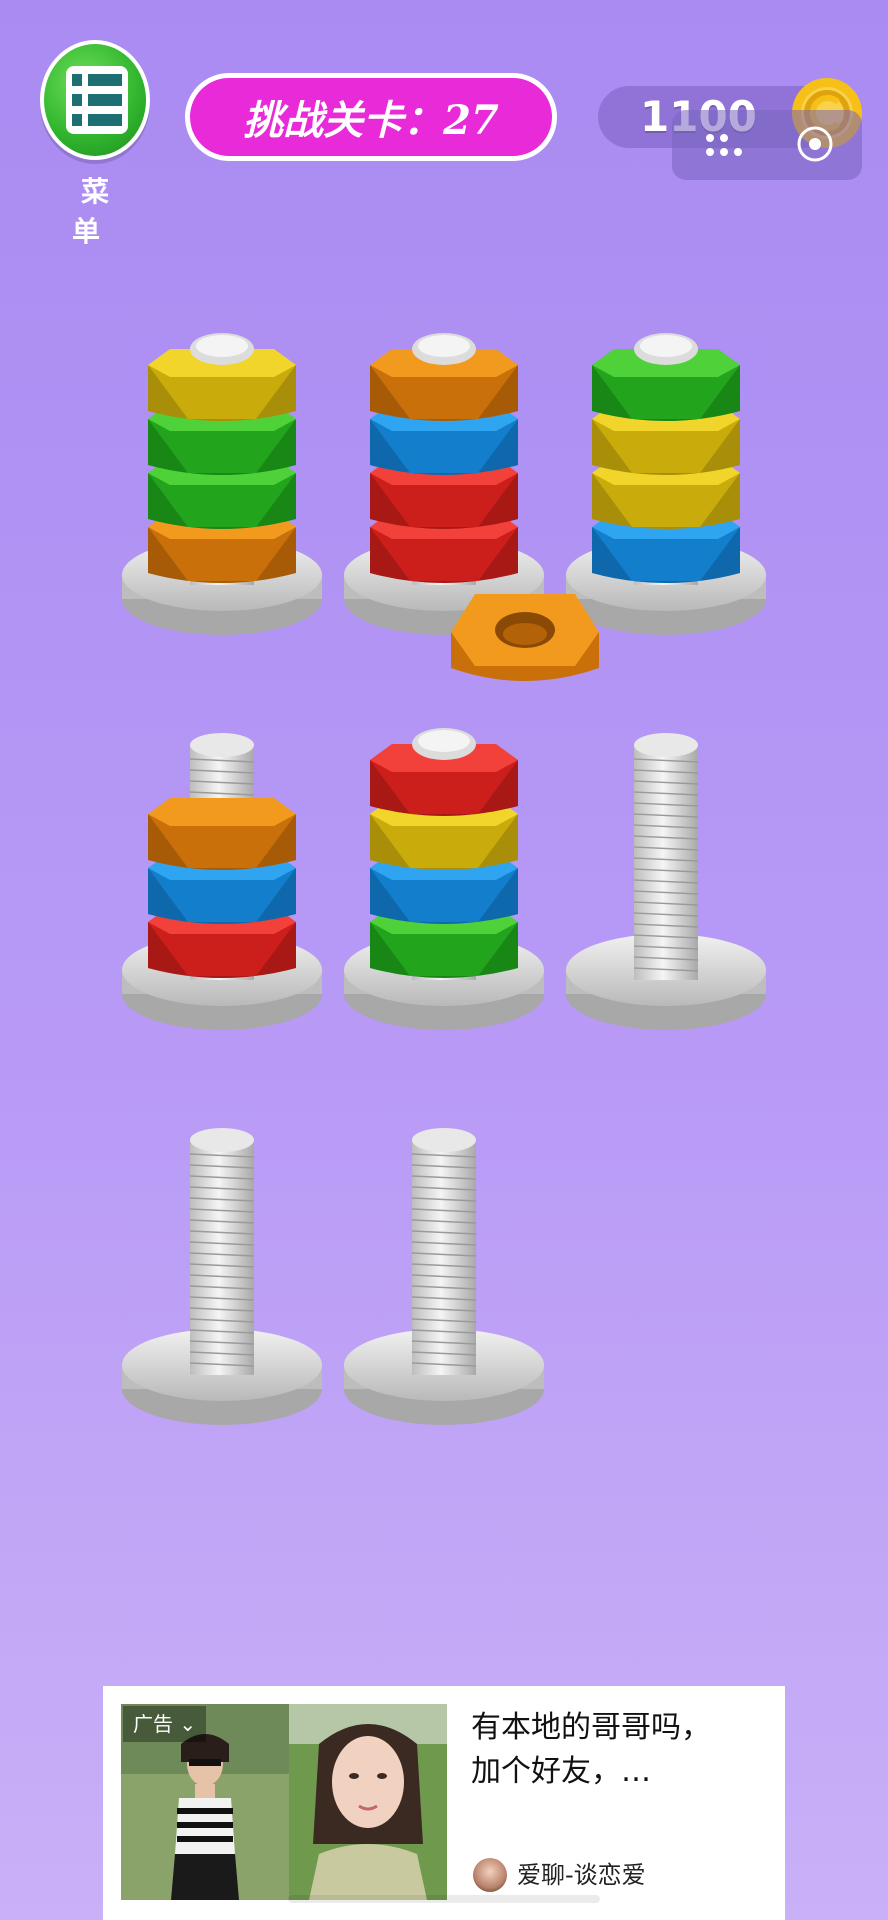  Describe the element at coordinates (153, 1724) in the screenshot. I see `ad-label-text: 广告` at that location.